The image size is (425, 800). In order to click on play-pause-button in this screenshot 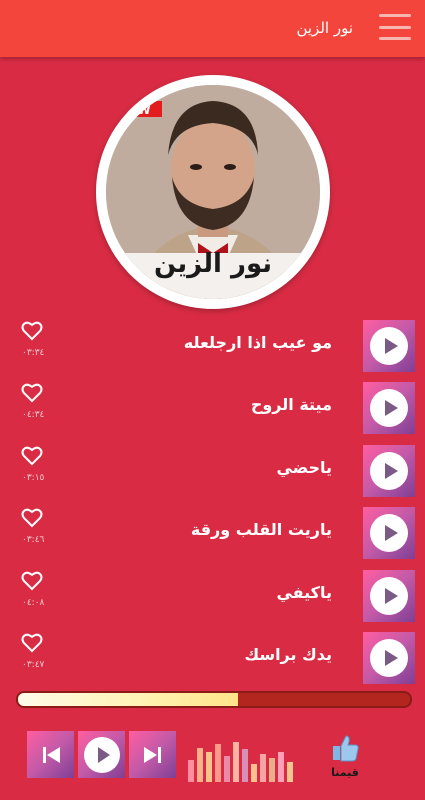, I will do `click(101, 754)`.